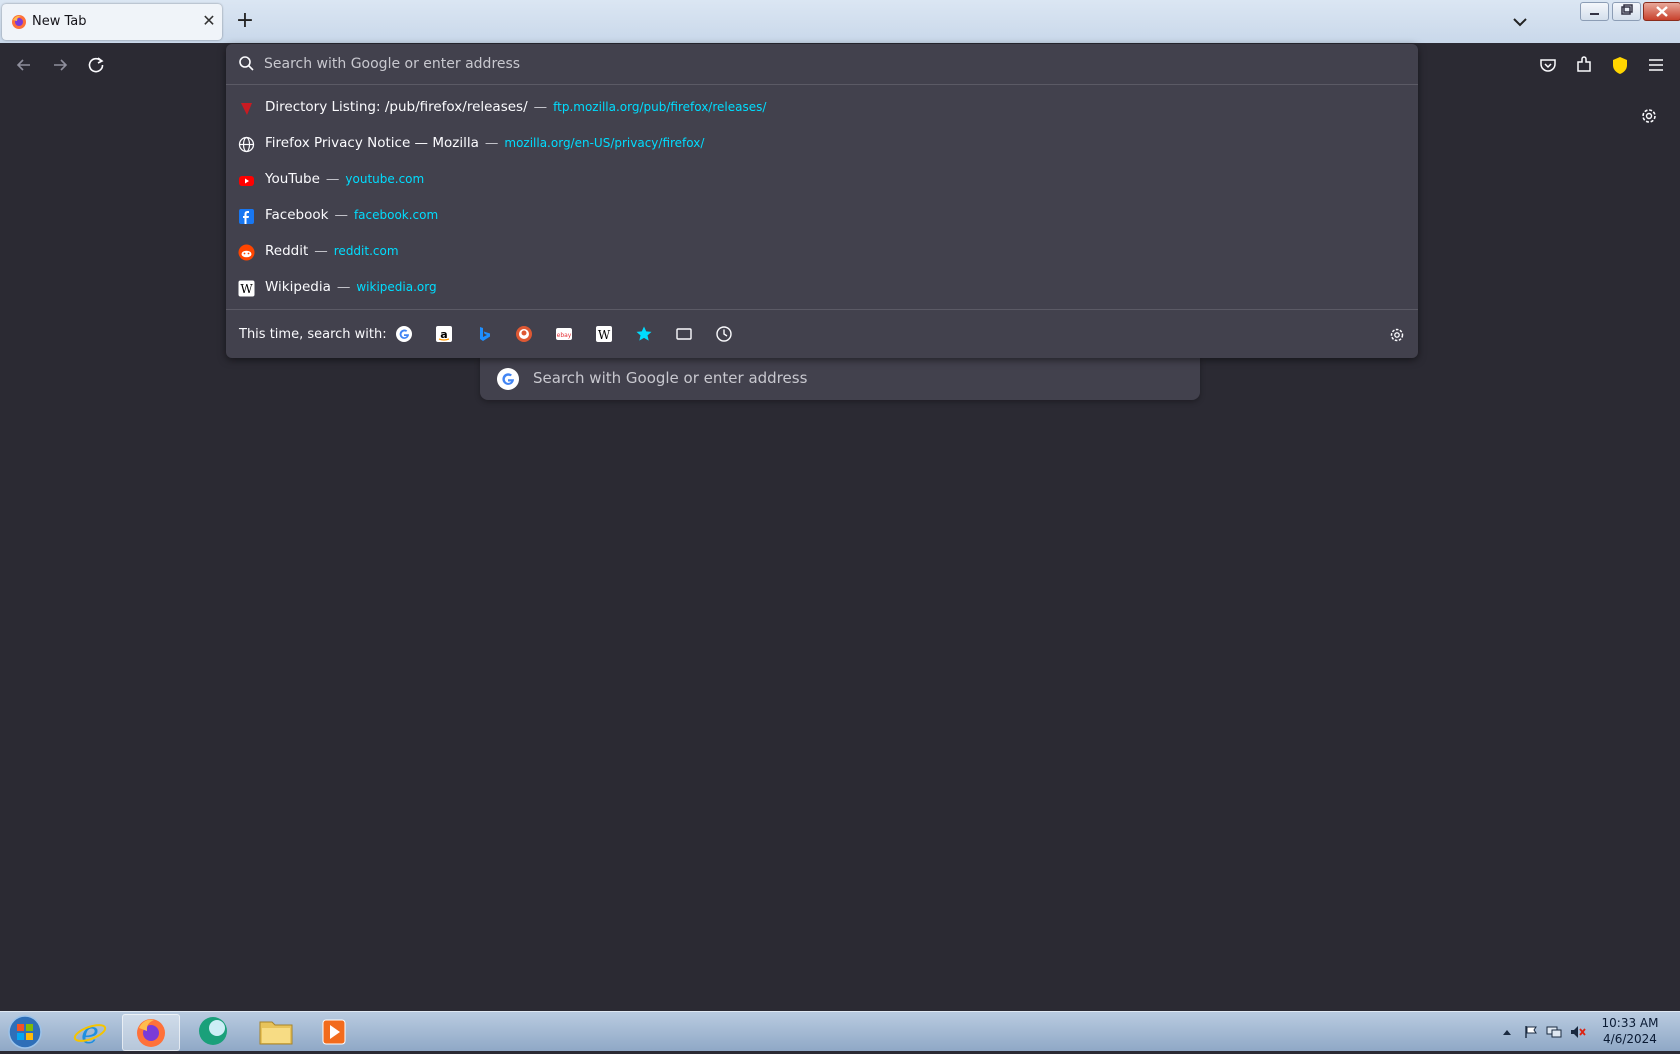 The height and width of the screenshot is (1054, 1680). What do you see at coordinates (112, 22) in the screenshot?
I see `tab-new-tab: New Tab ✕` at bounding box center [112, 22].